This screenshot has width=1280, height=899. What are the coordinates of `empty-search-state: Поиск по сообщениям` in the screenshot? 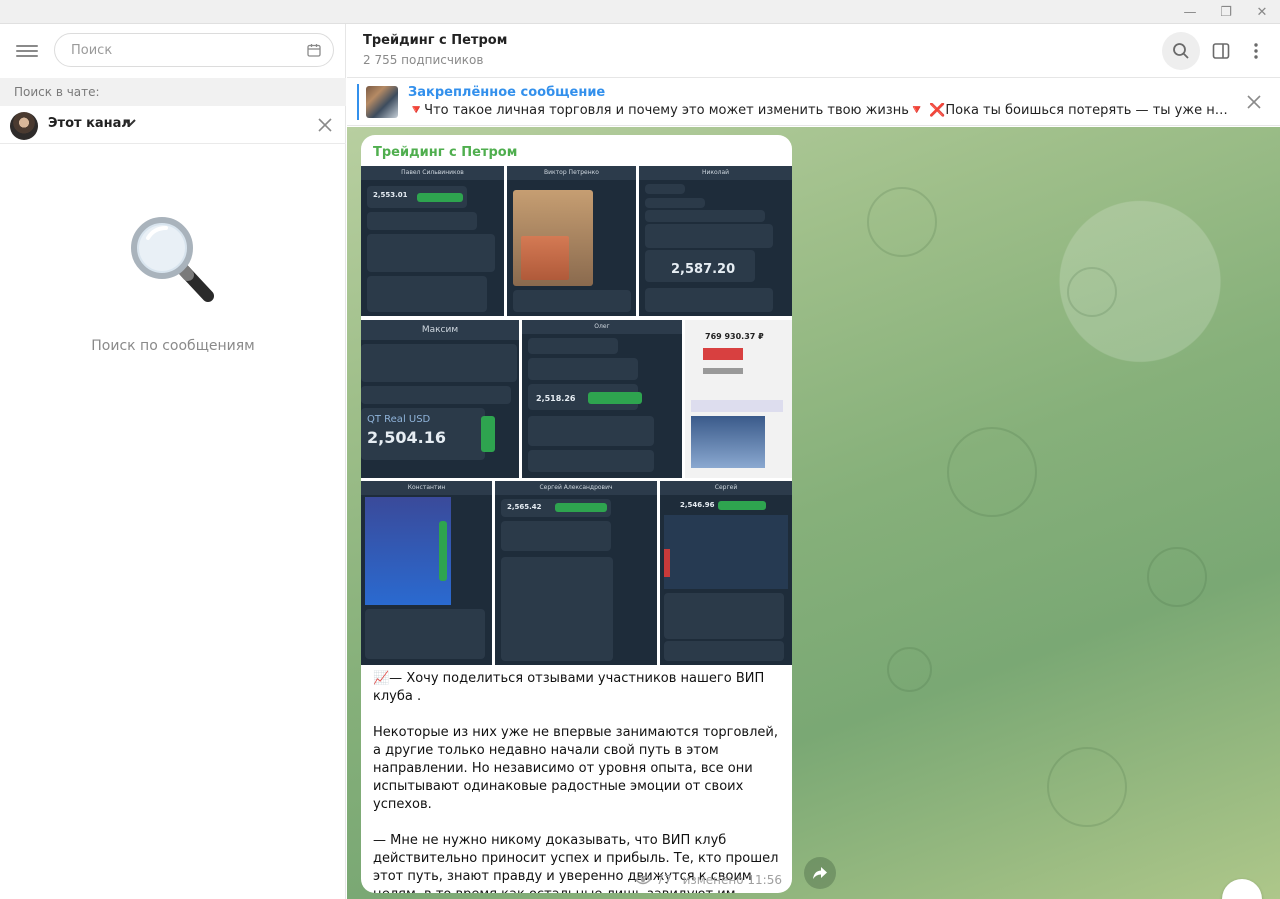 It's located at (173, 284).